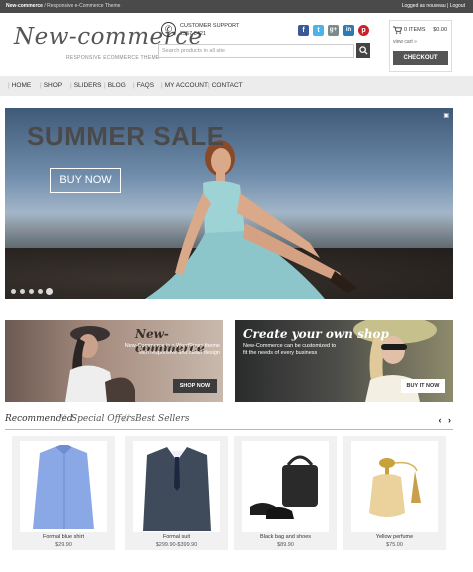 This screenshot has height=572, width=473. I want to click on product-card: Formal blue shirt $29.90, so click(63, 493).